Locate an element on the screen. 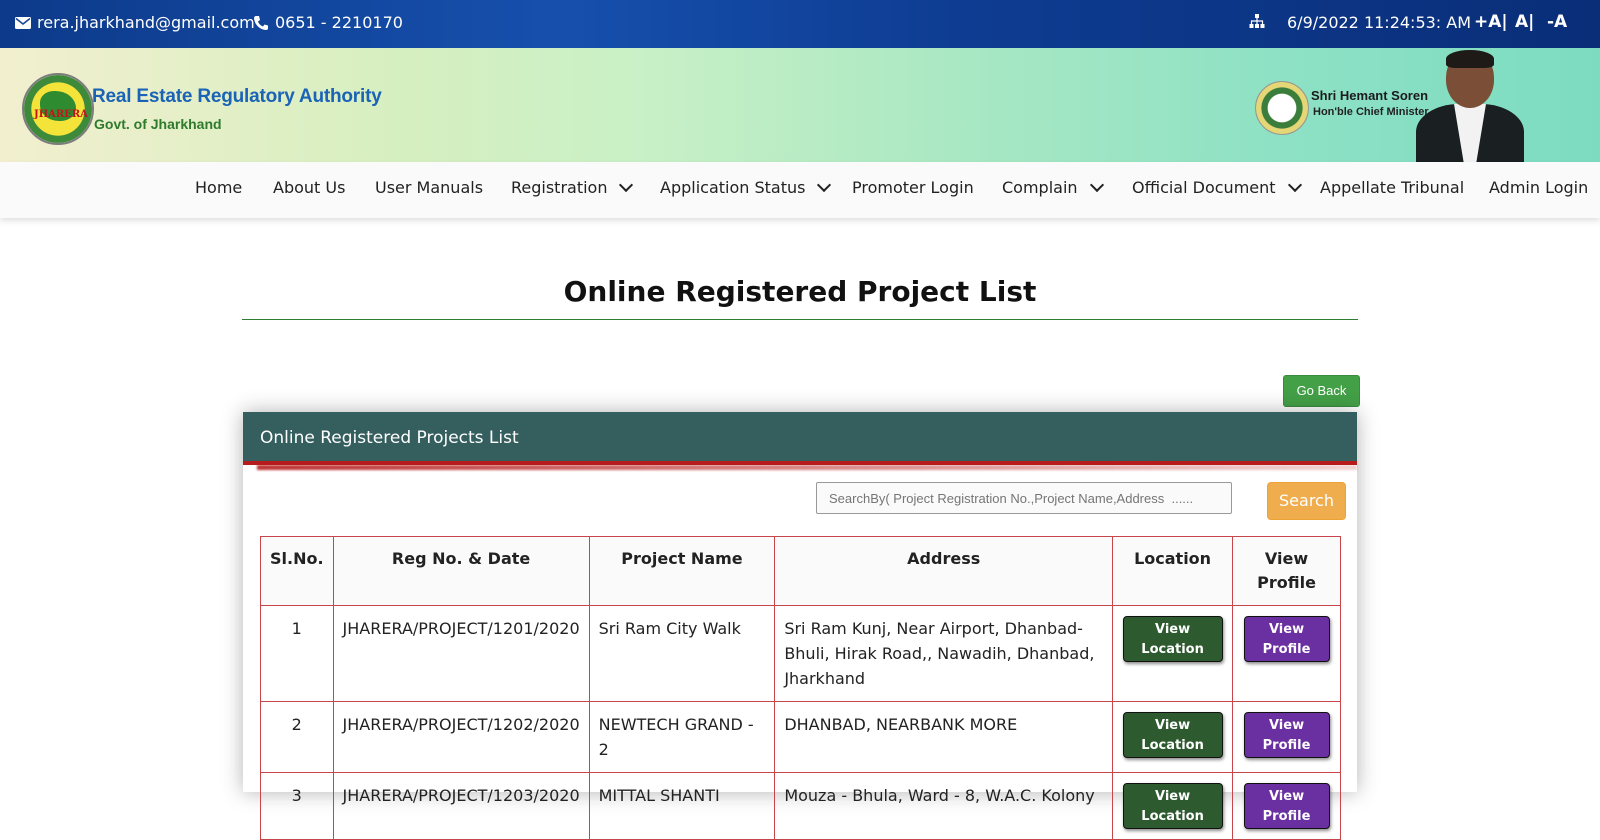 Image resolution: width=1600 pixels, height=840 pixels. nav-complain-label: Complain is located at coordinates (1040, 187).